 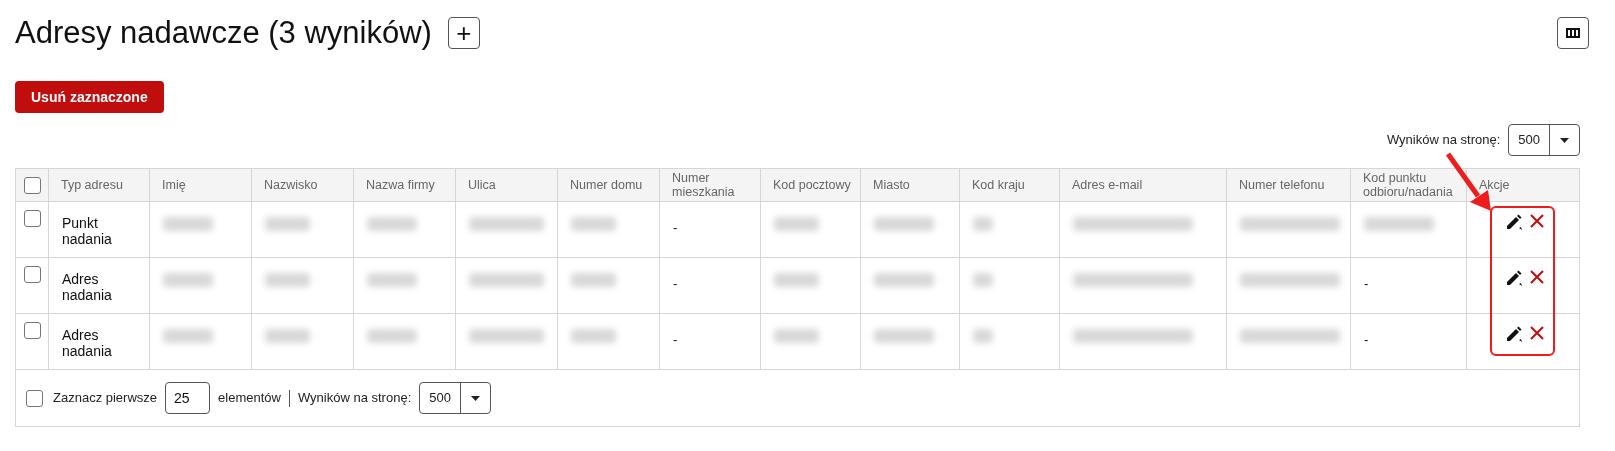 I want to click on elements-label: elementów, so click(x=249, y=398).